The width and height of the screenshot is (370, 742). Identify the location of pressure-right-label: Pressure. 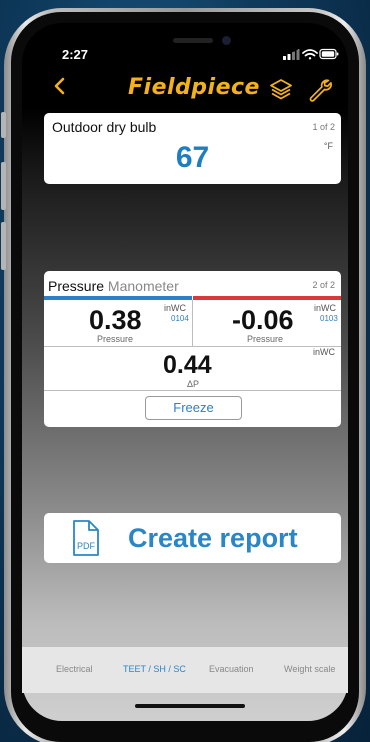
(265, 339).